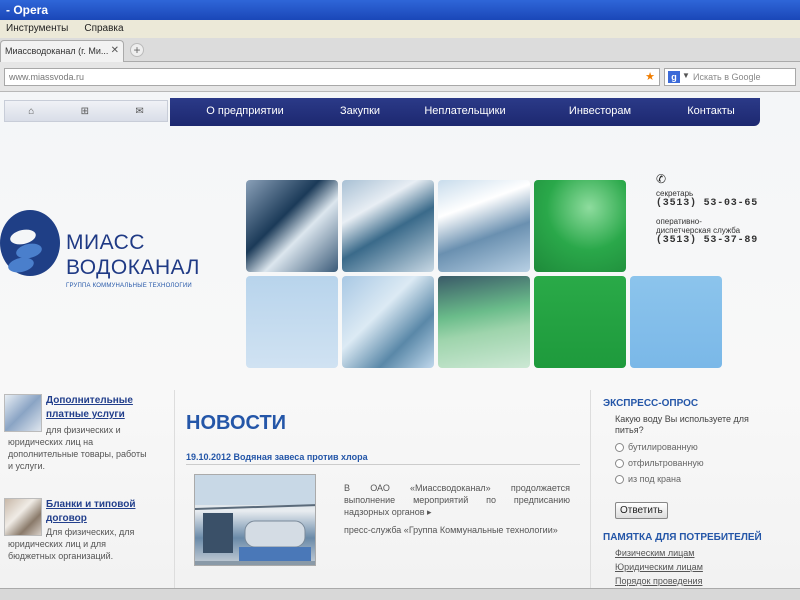 Image resolution: width=800 pixels, height=600 pixels. Describe the element at coordinates (707, 240) in the screenshot. I see `dispatch-phone: (3513) 53-37-89` at that location.